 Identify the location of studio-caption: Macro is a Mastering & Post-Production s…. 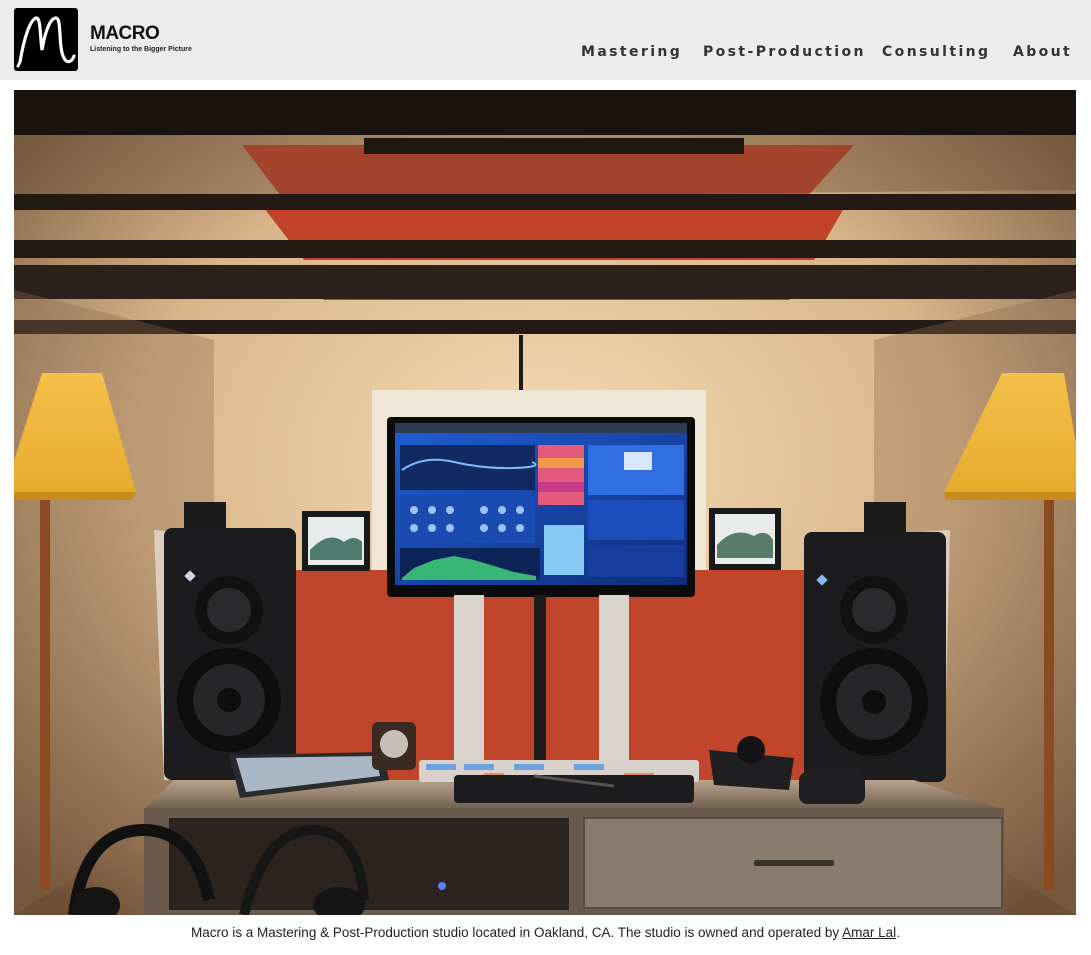
(545, 932).